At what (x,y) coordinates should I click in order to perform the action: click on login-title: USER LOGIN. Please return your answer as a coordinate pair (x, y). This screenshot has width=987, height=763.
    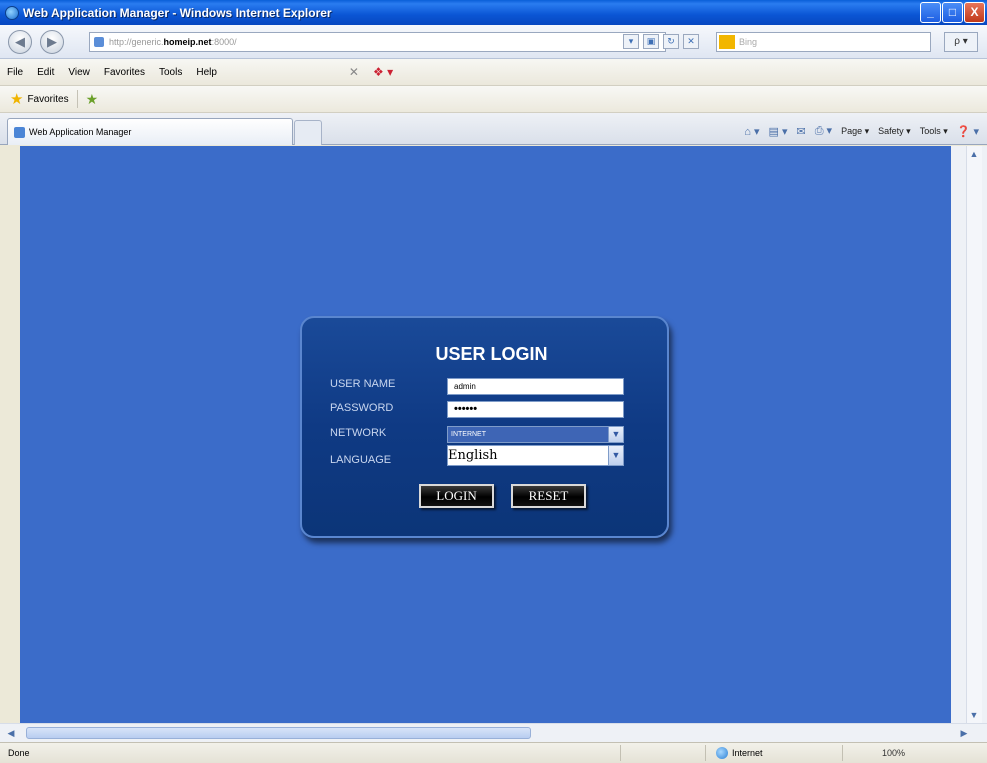
    Looking at the image, I should click on (491, 354).